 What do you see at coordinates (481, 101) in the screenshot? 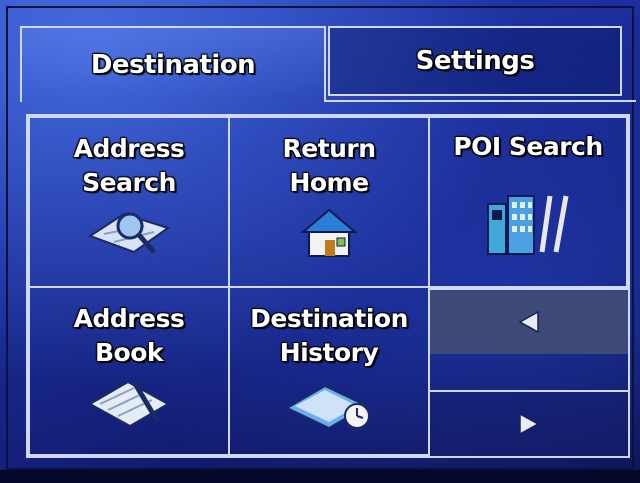
I see `tab-divider` at bounding box center [481, 101].